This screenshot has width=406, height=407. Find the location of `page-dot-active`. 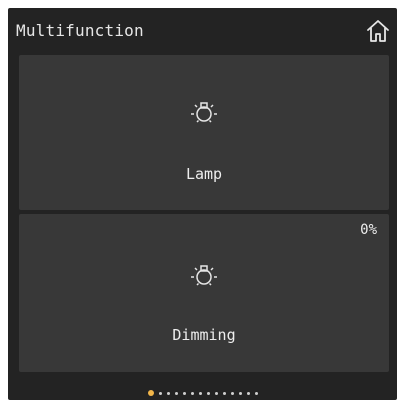

page-dot-active is located at coordinates (150, 393).